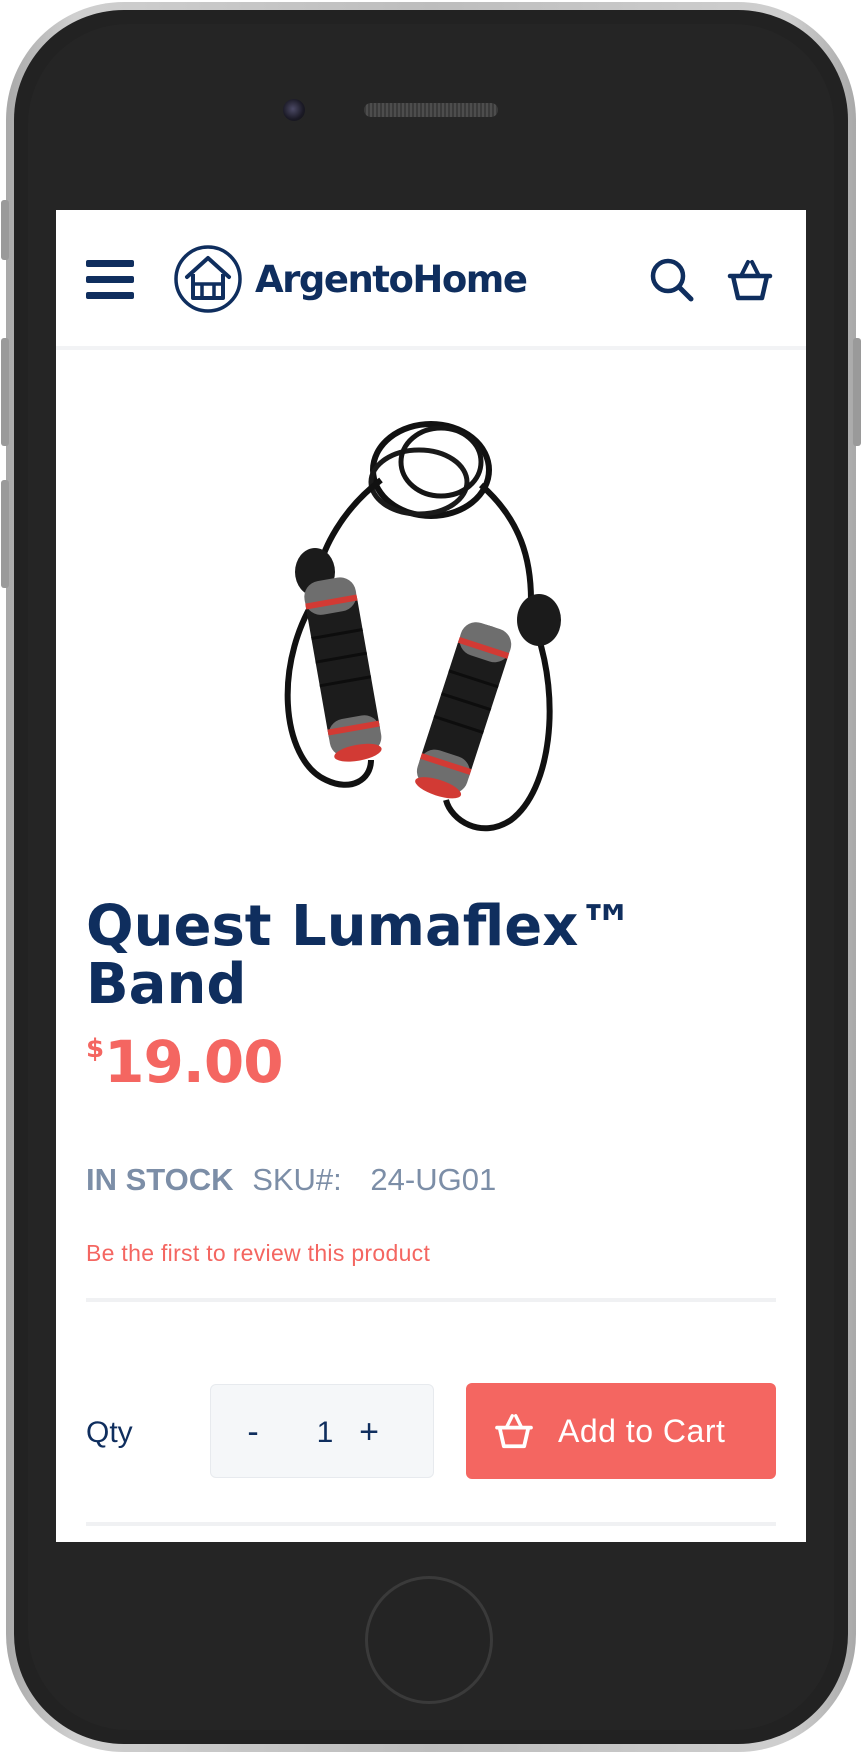 Image resolution: width=862 pixels, height=1754 pixels. What do you see at coordinates (110, 280) in the screenshot?
I see `hamburger-menu-icon` at bounding box center [110, 280].